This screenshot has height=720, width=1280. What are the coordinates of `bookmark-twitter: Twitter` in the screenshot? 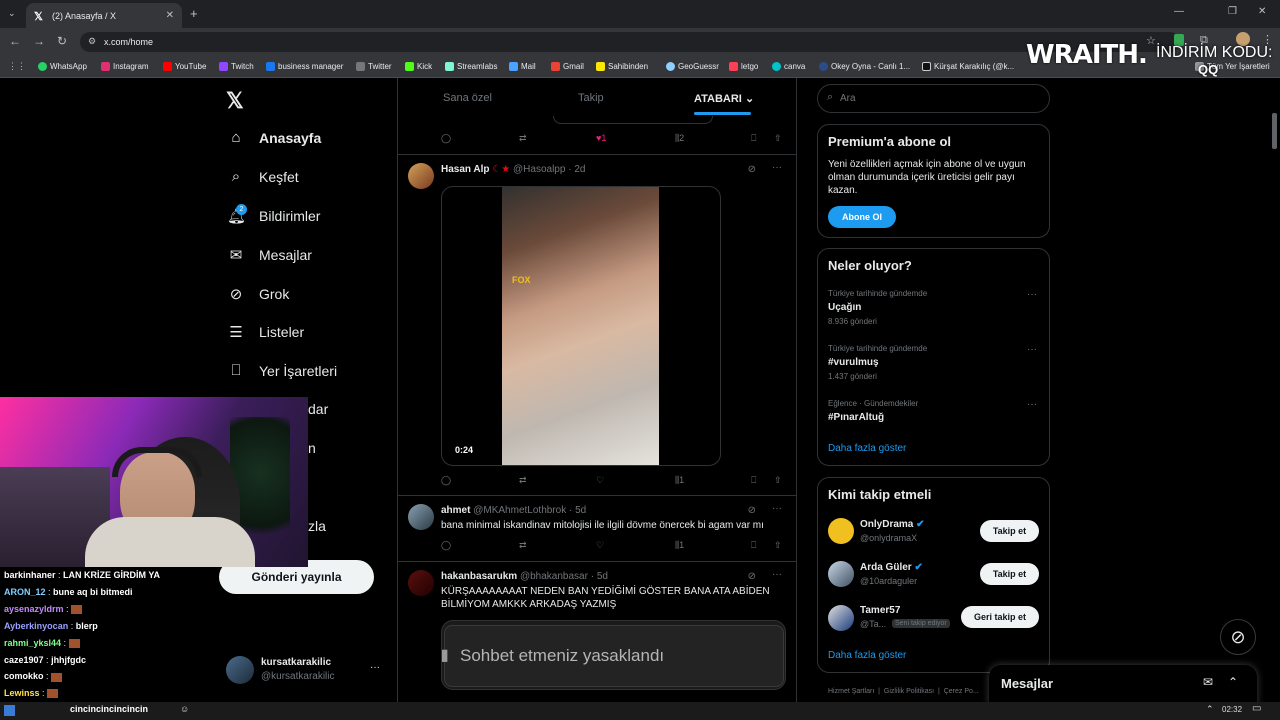 It's located at (374, 66).